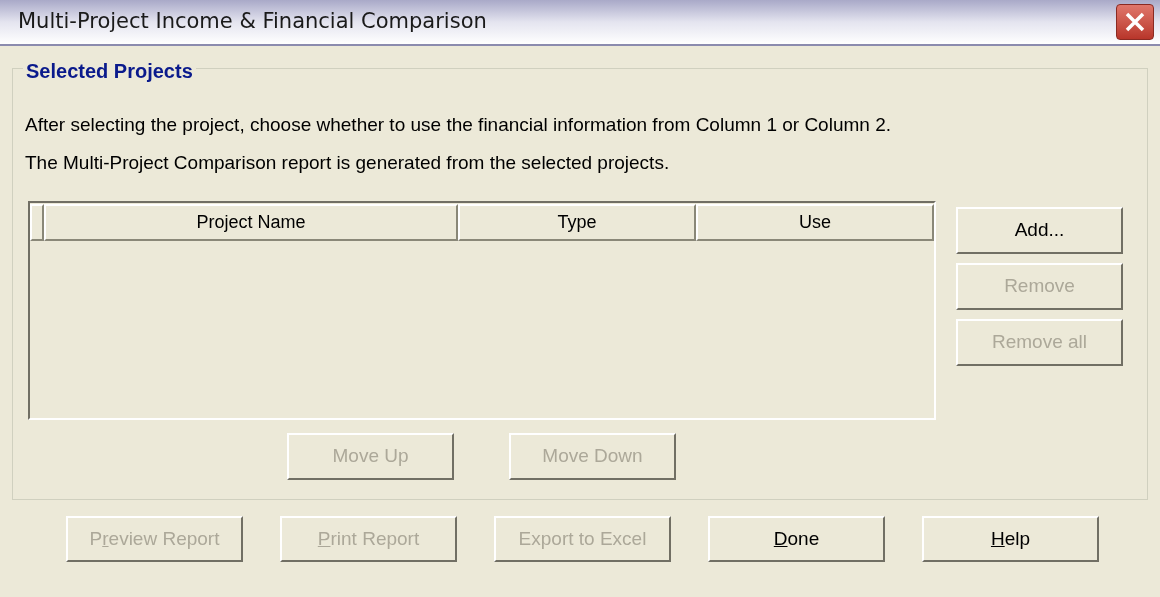  I want to click on row-header, so click(37, 222).